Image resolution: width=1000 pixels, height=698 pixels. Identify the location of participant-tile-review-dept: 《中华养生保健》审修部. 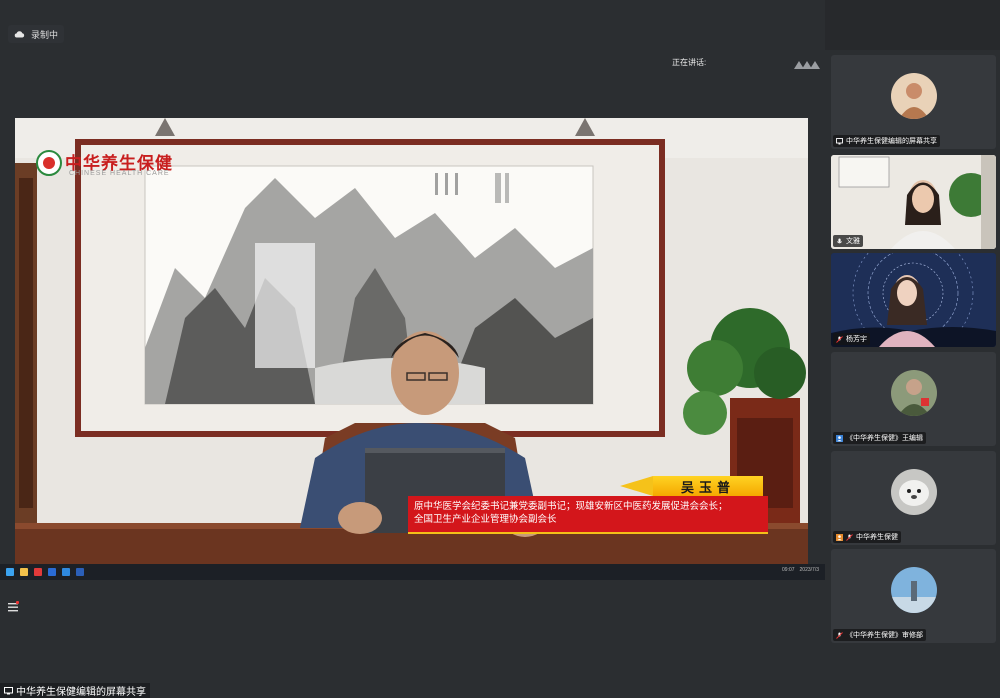
(913, 596).